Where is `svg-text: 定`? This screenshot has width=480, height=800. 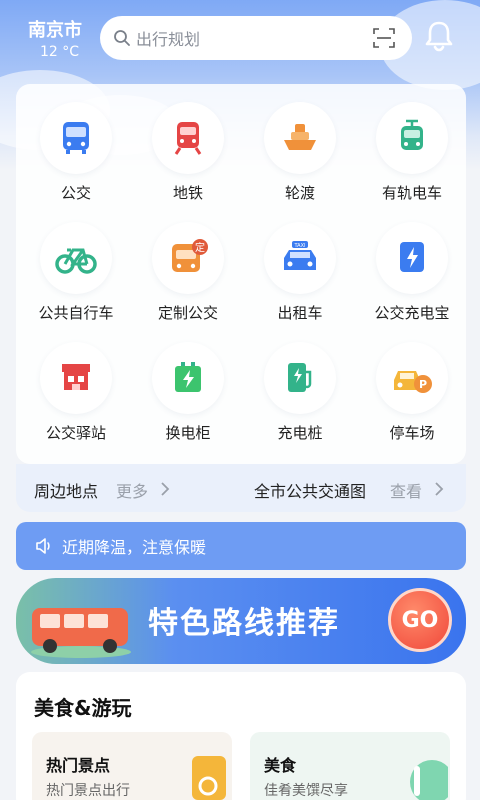 svg-text: 定 is located at coordinates (200, 247).